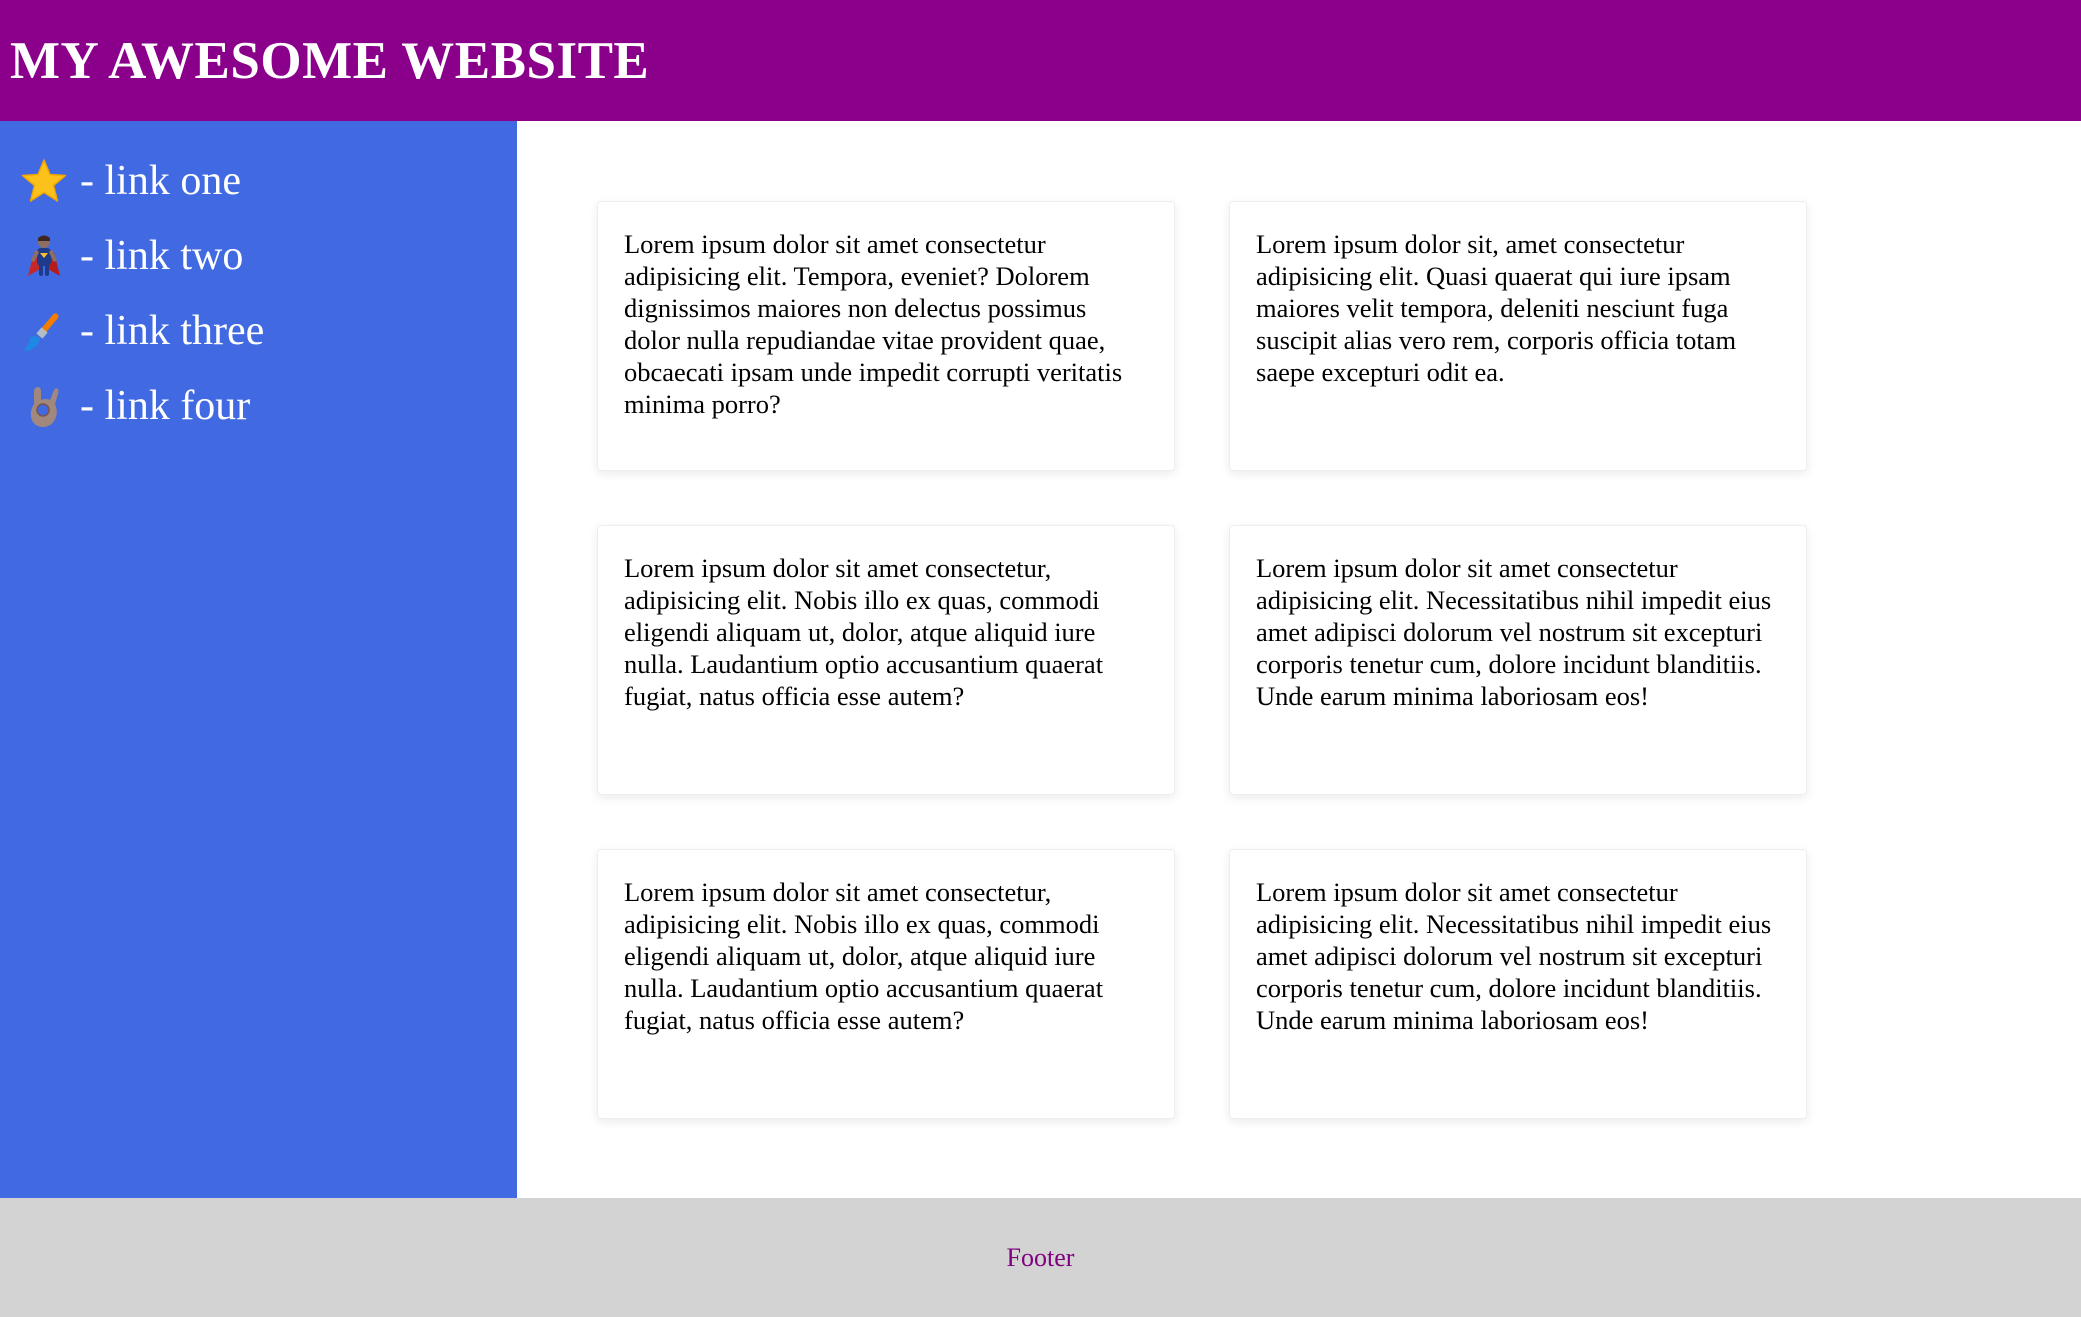 The image size is (2081, 1317). Describe the element at coordinates (172, 330) in the screenshot. I see `sidebar-item-label: - link three` at that location.